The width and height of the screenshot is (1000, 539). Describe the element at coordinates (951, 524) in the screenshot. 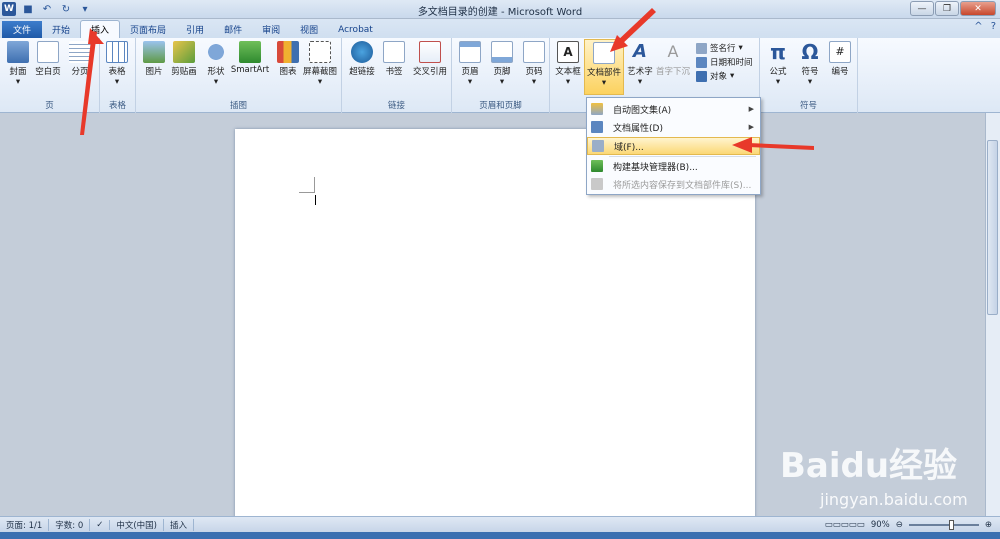

I see `zoom-slider-thumb` at that location.